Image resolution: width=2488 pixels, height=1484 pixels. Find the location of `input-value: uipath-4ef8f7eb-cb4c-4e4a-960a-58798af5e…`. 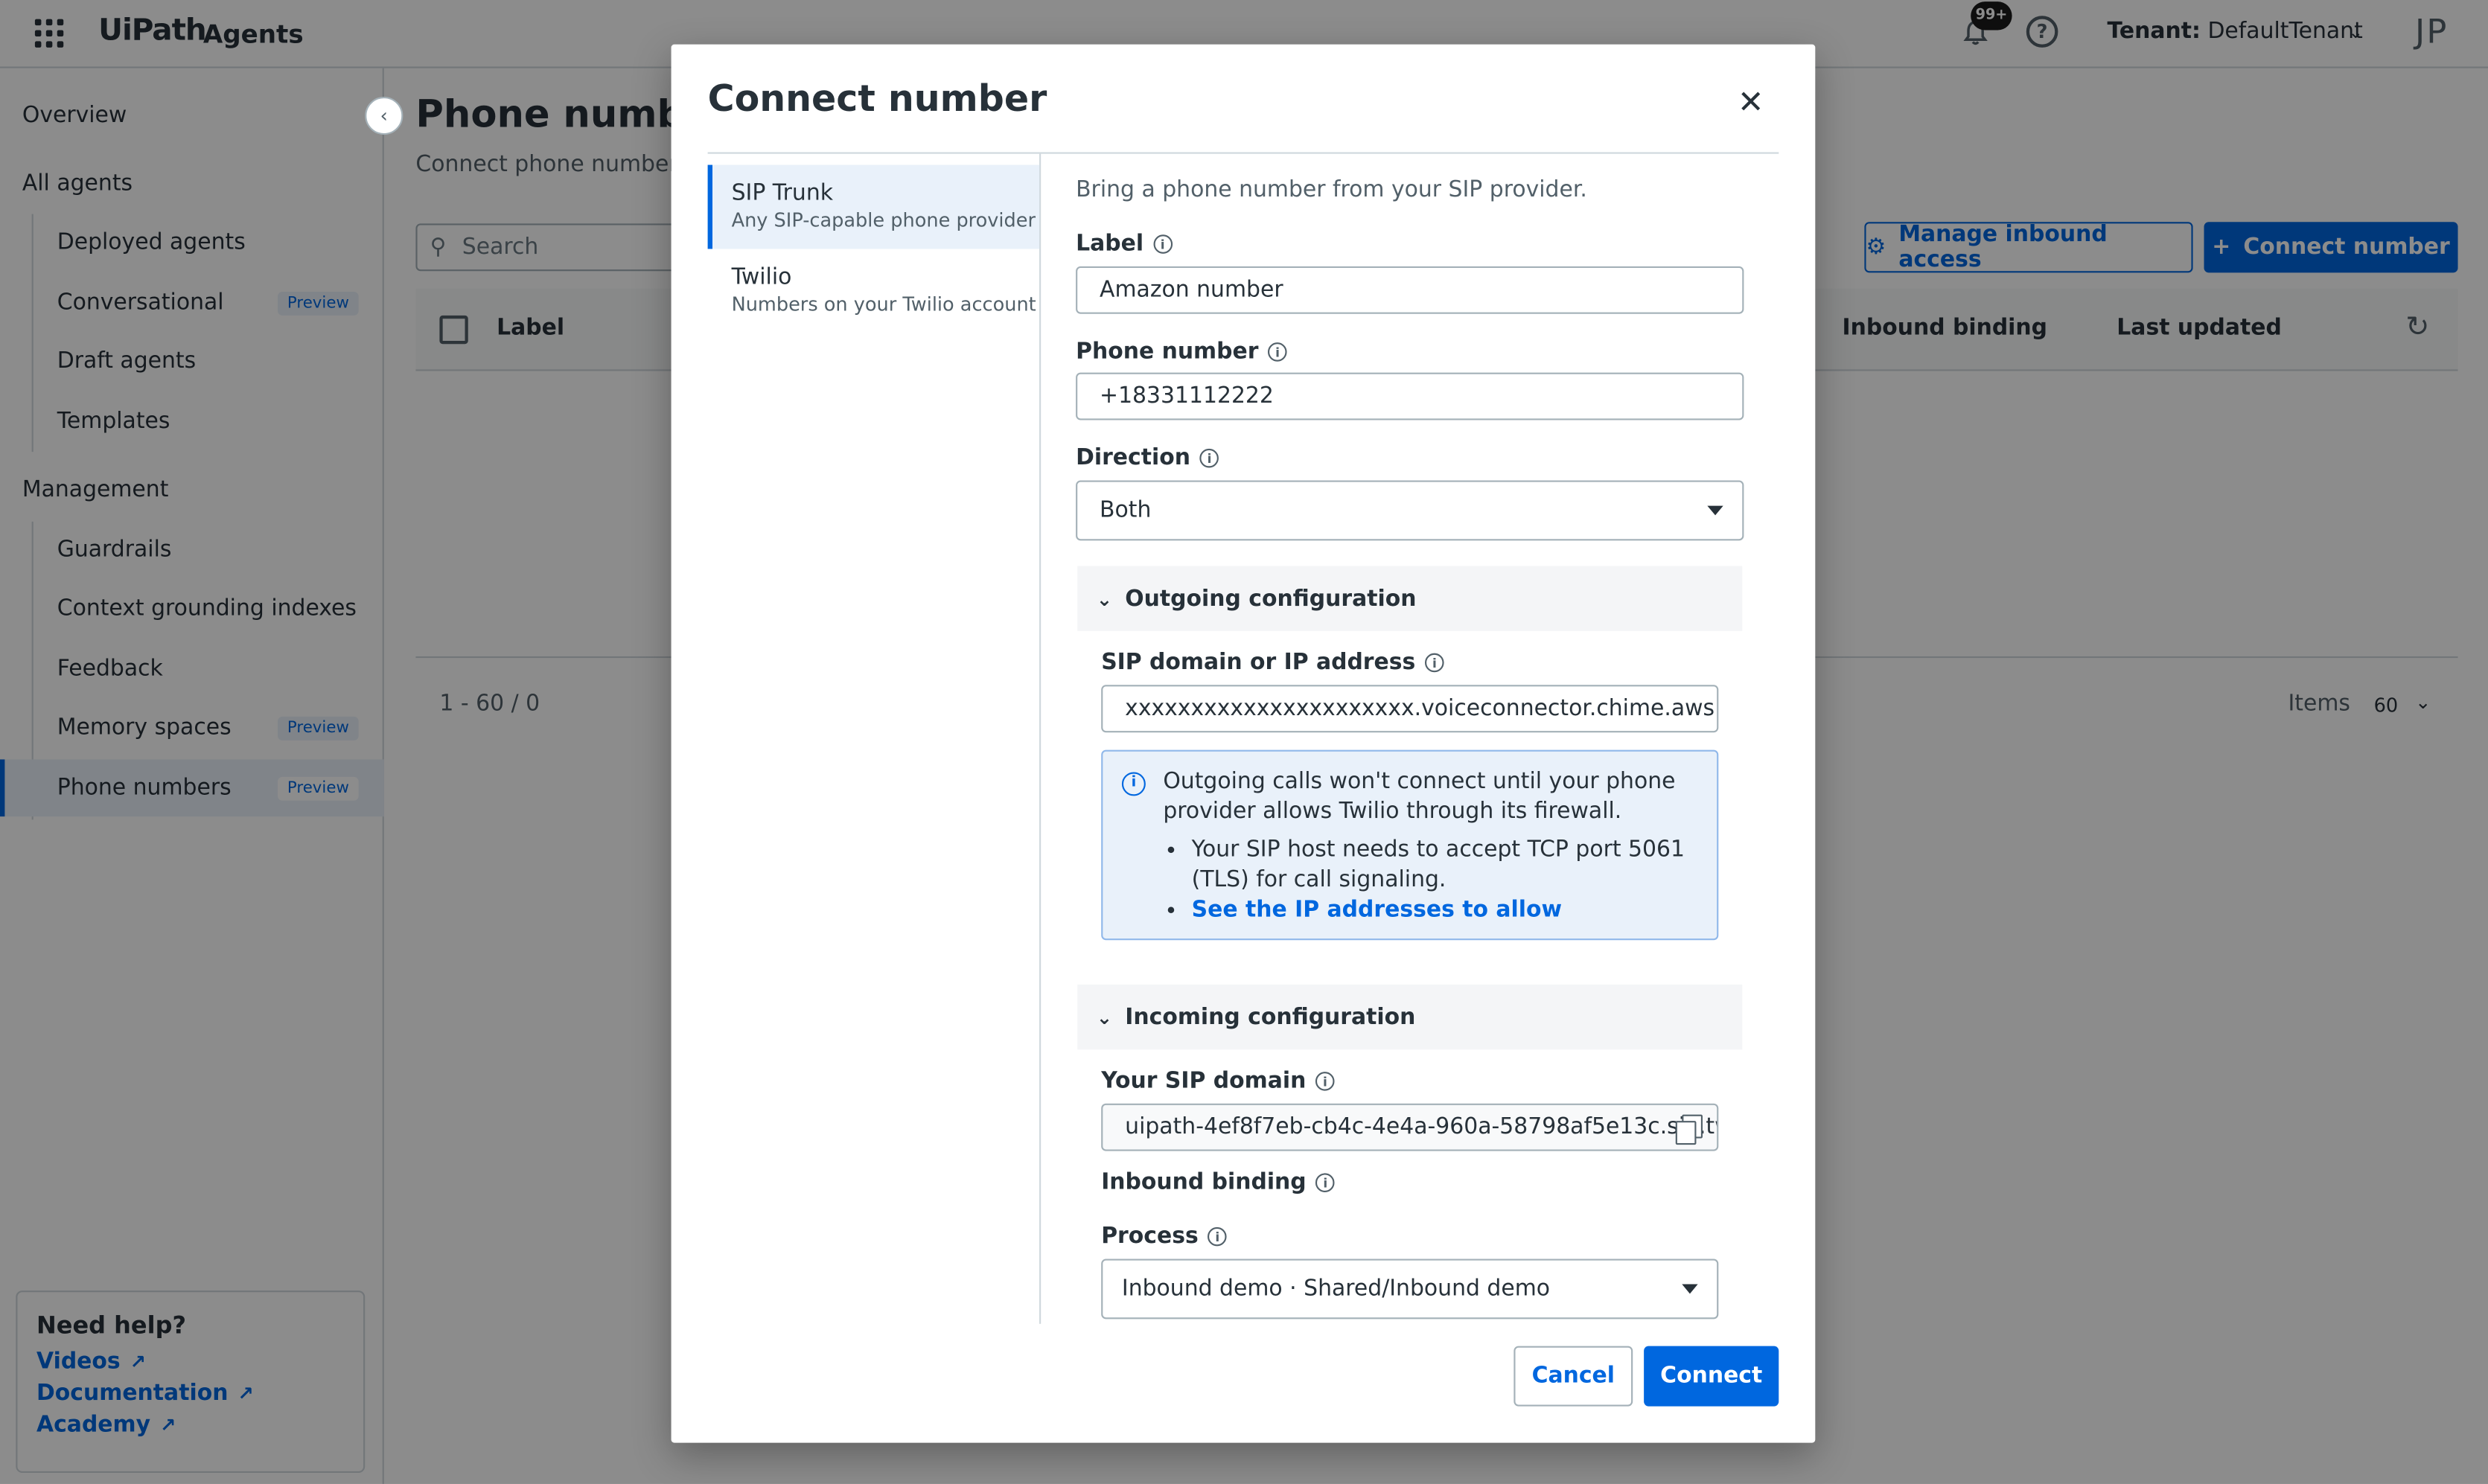

input-value: uipath-4ef8f7eb-cb4c-4e4a-960a-58798af5e… is located at coordinates (1422, 1127).